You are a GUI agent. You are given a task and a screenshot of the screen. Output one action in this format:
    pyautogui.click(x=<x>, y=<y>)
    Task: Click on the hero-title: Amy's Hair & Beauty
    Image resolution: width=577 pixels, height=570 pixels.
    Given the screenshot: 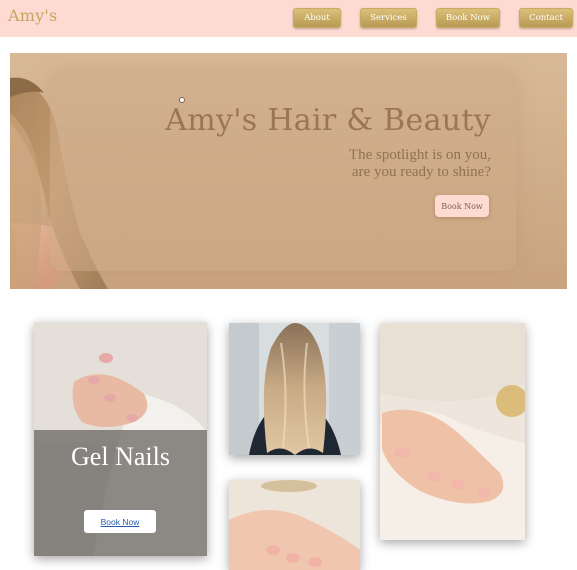 What is the action you would take?
    pyautogui.click(x=328, y=120)
    